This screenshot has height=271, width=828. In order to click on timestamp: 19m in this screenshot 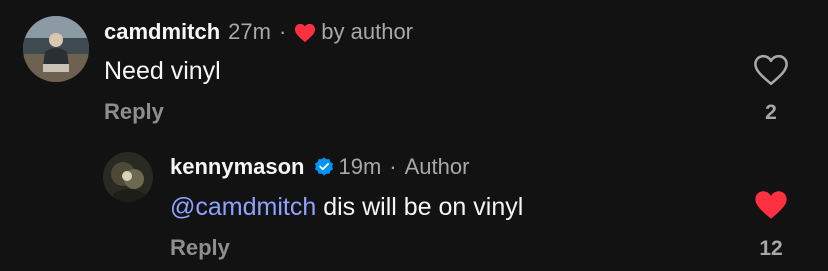, I will do `click(360, 166)`.